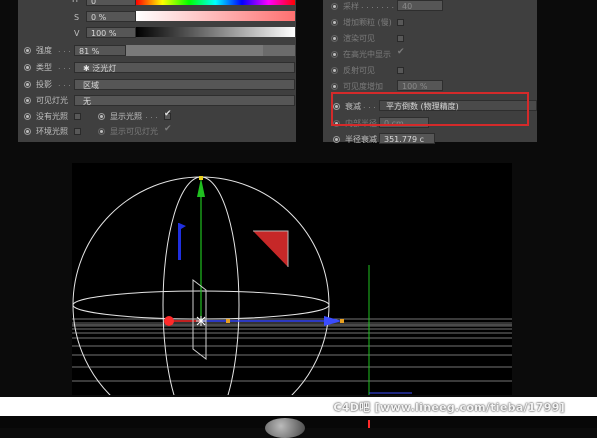  I want to click on blue-flag-icon, so click(182, 241).